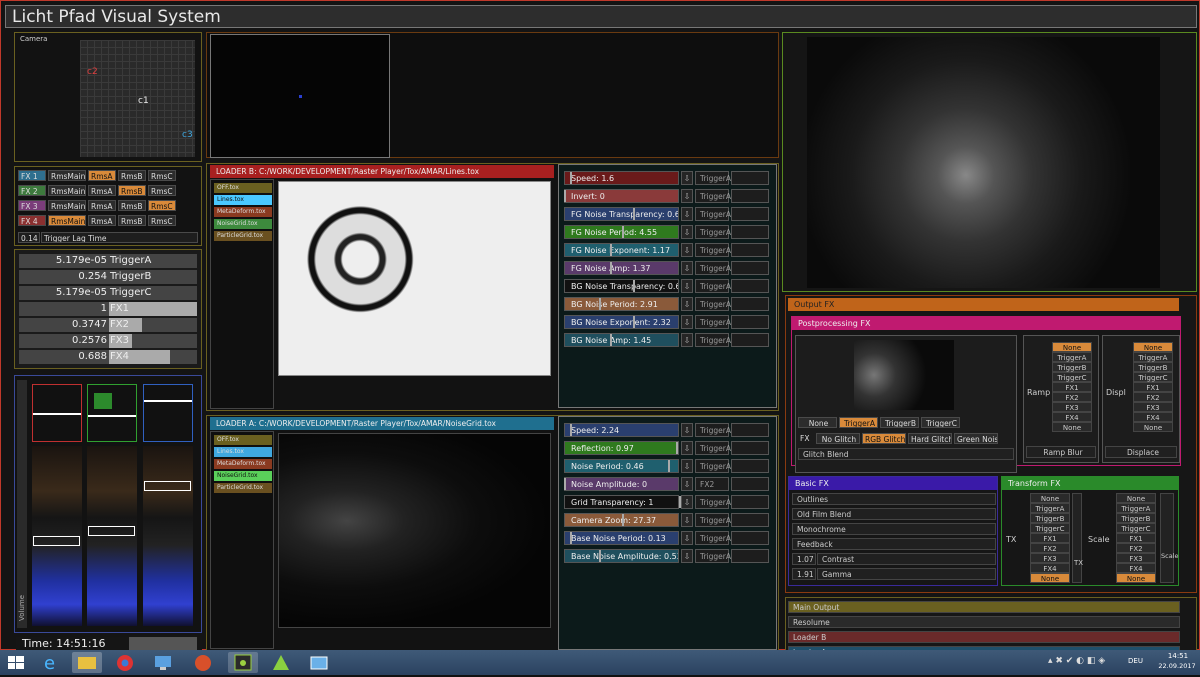  Describe the element at coordinates (1153, 417) in the screenshot. I see `displ-option-fx4: FX4` at that location.